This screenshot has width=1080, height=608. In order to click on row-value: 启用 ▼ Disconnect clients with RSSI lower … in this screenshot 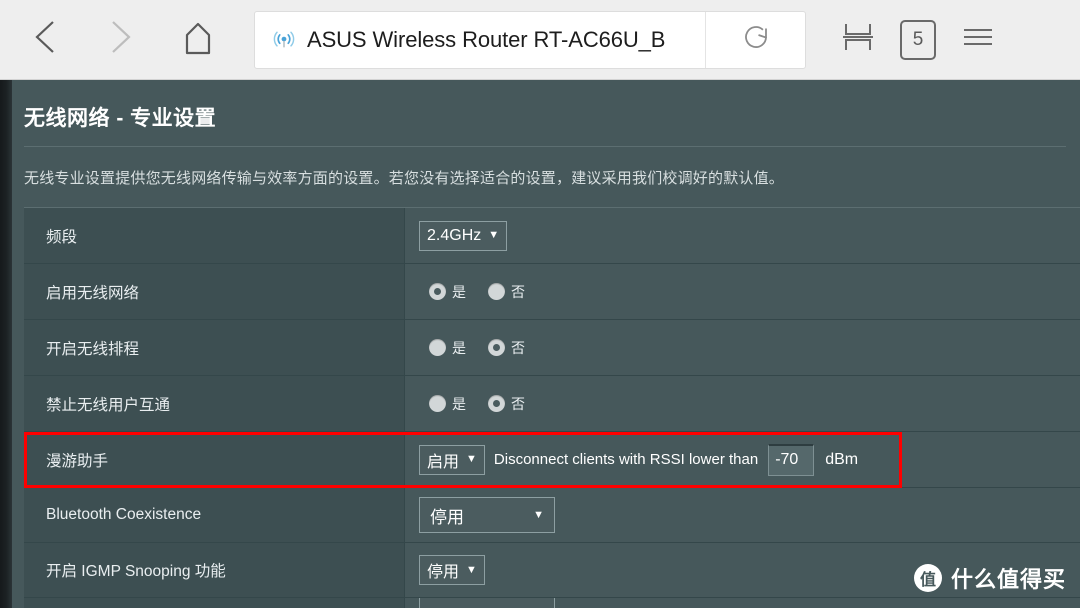, I will do `click(742, 459)`.